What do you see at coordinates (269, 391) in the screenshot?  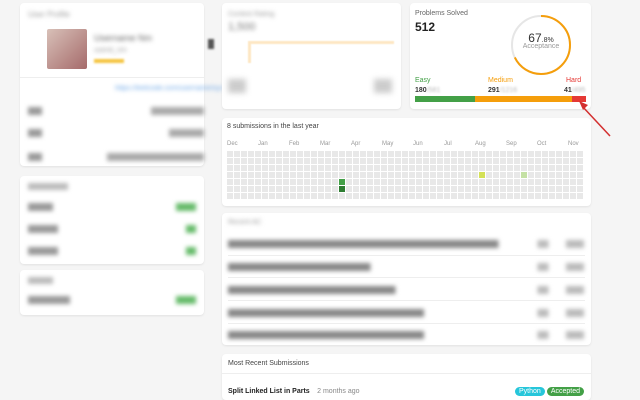 I see `submission-problem: Split Linked List in Parts` at bounding box center [269, 391].